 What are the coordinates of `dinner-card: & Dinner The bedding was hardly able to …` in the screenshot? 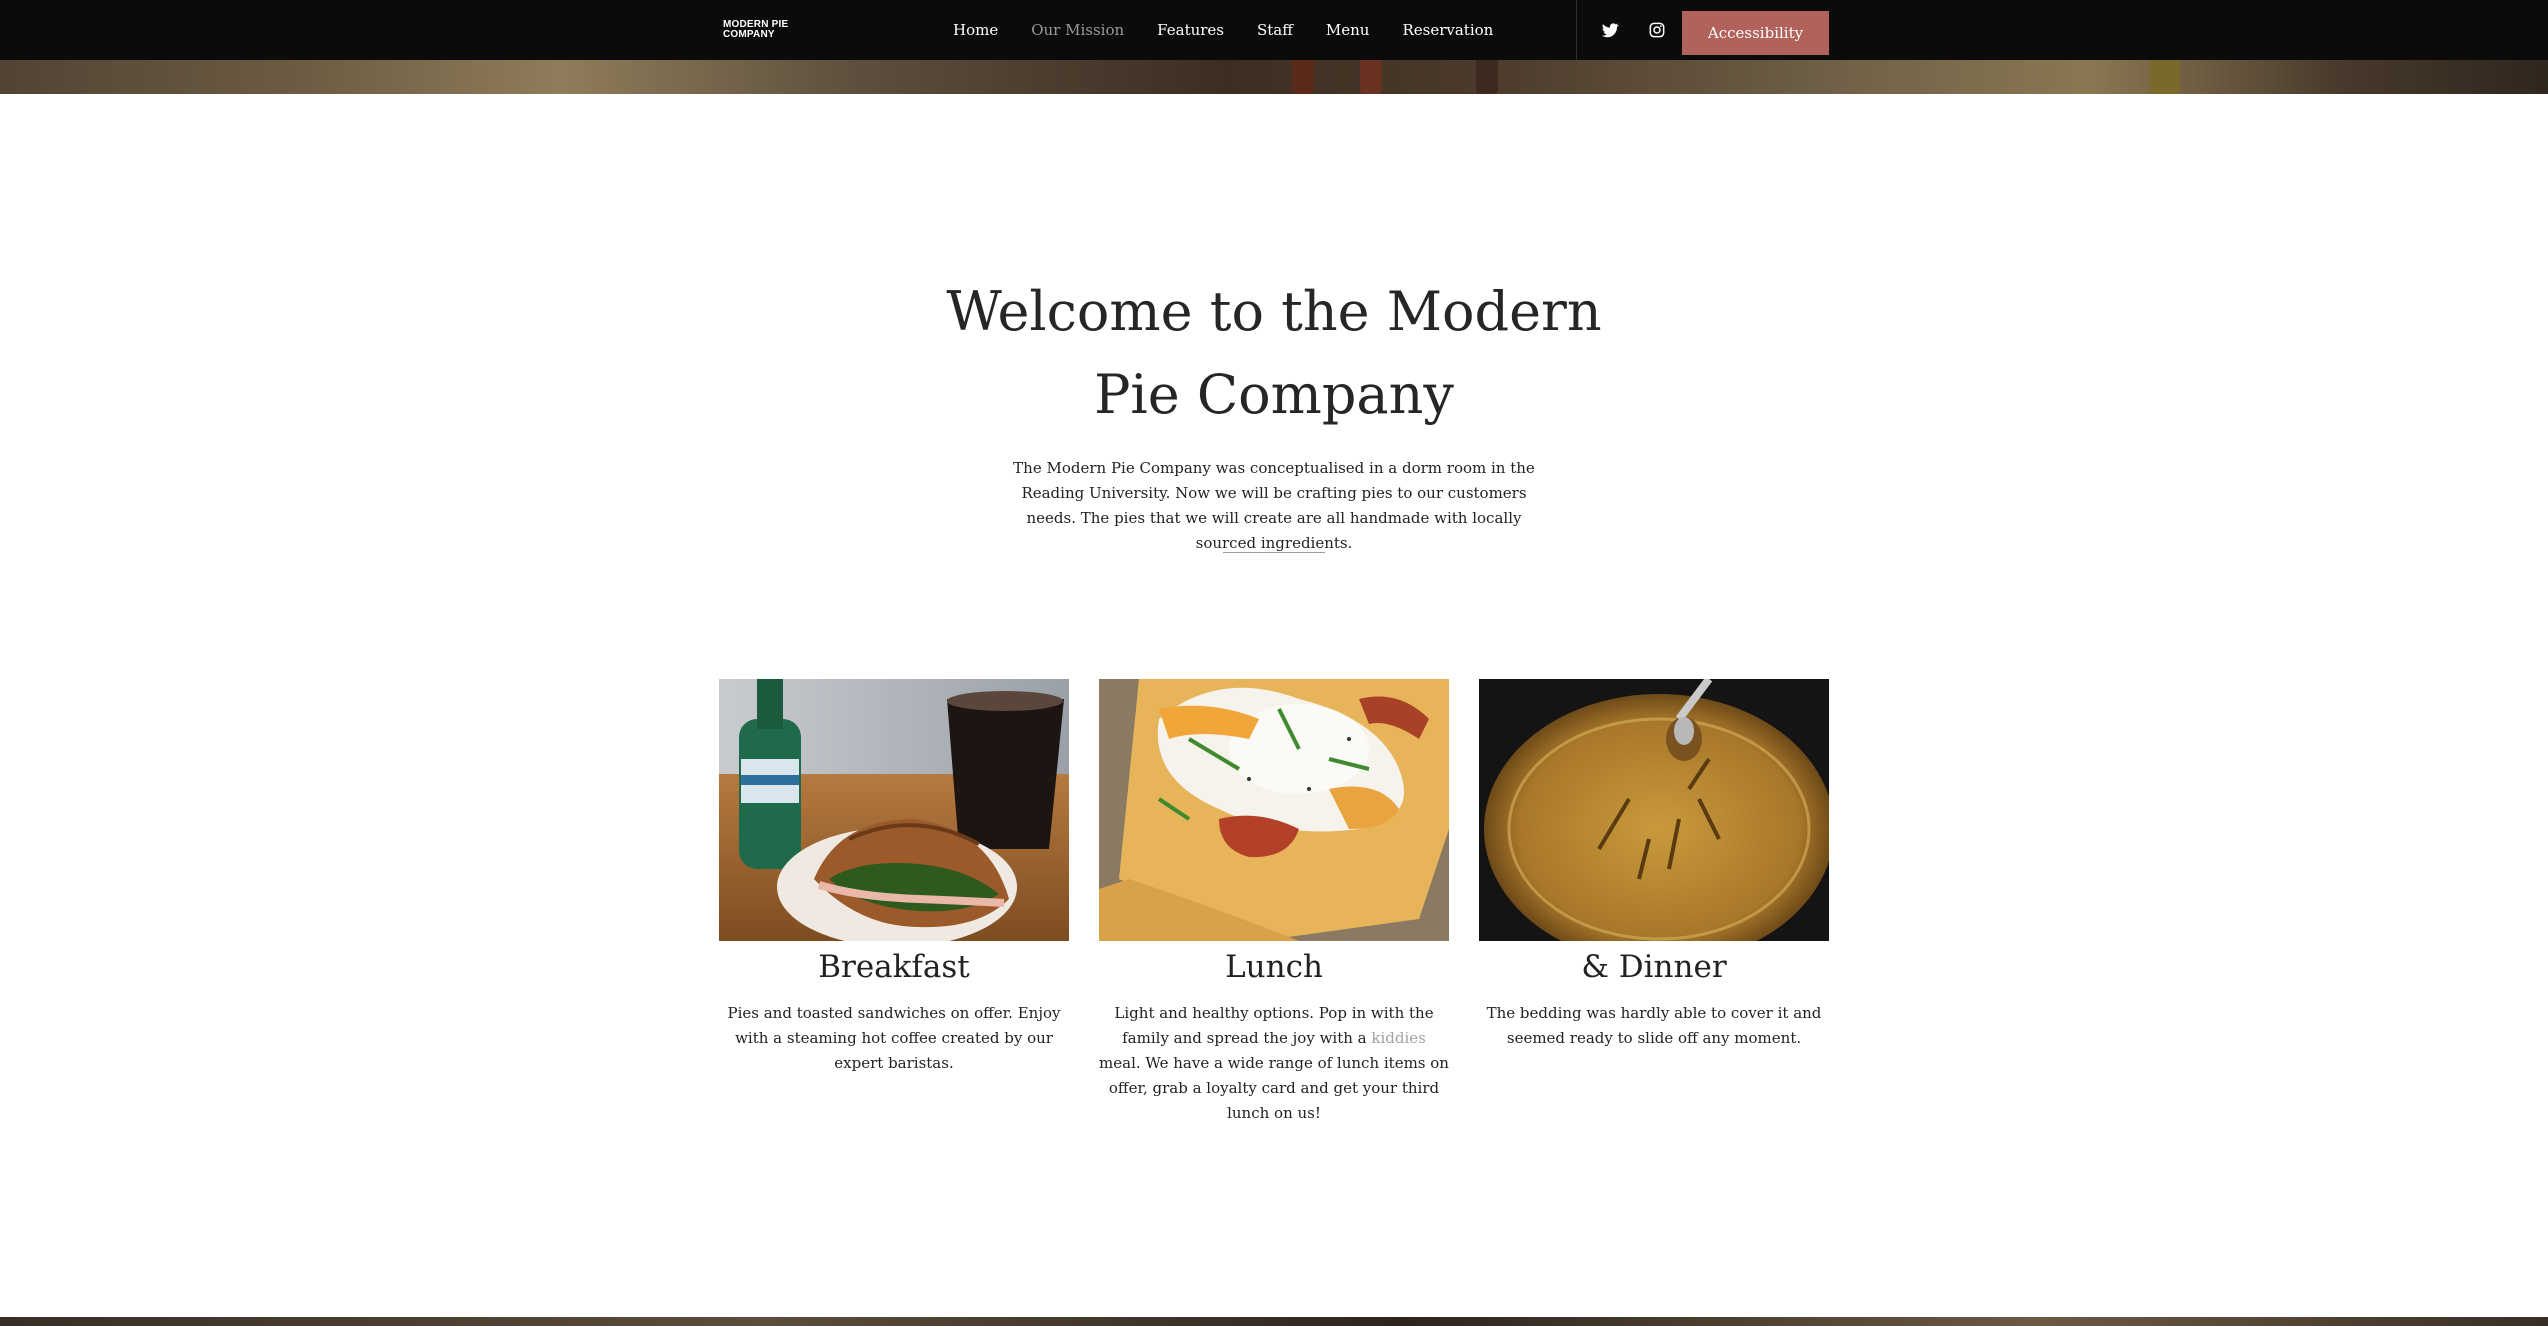 It's located at (1654, 865).